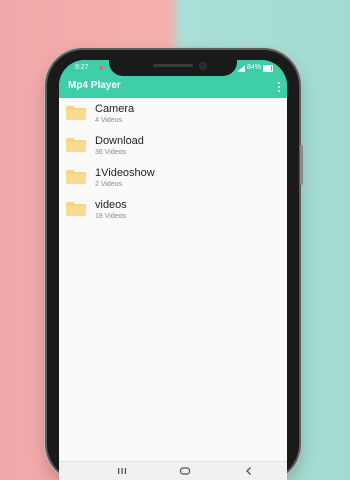 The image size is (350, 480). I want to click on folder-name: Download, so click(119, 141).